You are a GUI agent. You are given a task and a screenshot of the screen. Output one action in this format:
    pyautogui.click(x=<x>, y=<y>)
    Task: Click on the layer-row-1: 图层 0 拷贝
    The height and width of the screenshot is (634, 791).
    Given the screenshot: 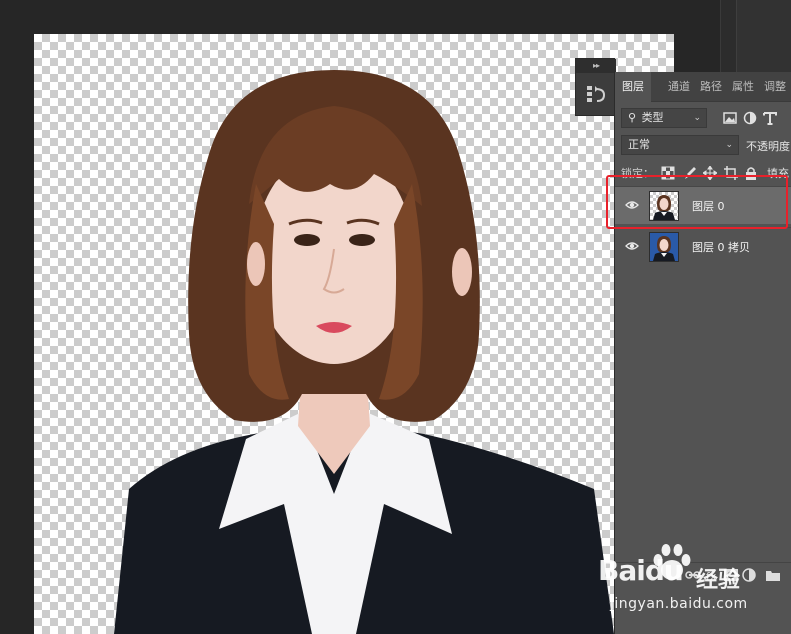 What is the action you would take?
    pyautogui.click(x=703, y=246)
    